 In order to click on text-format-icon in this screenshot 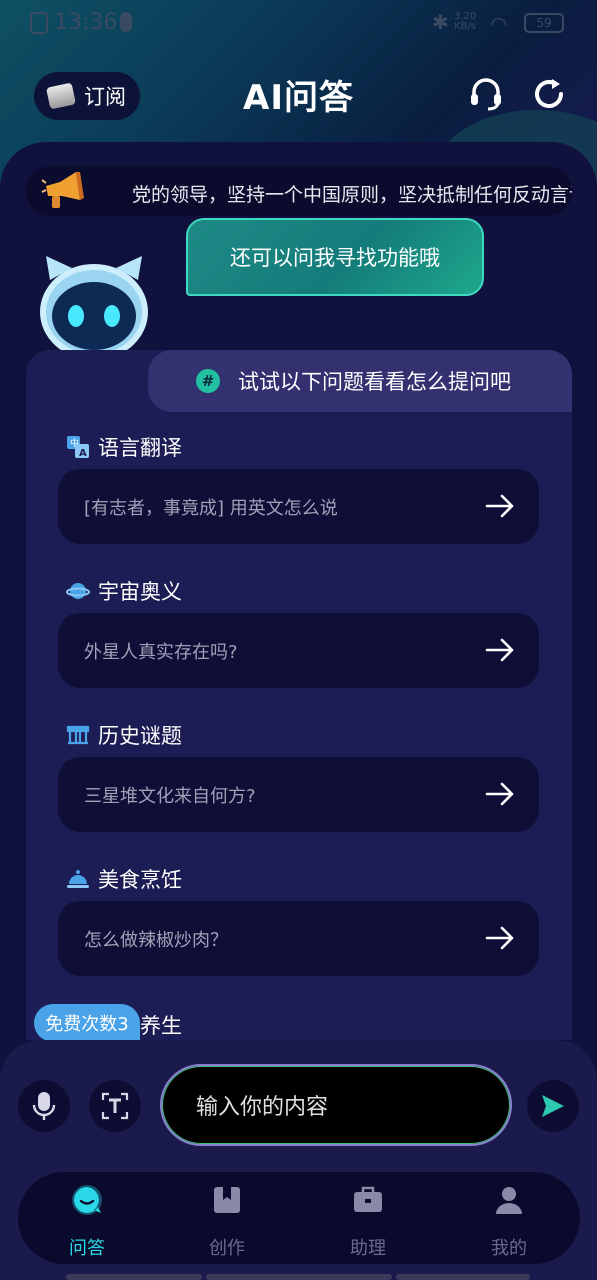, I will do `click(115, 1106)`.